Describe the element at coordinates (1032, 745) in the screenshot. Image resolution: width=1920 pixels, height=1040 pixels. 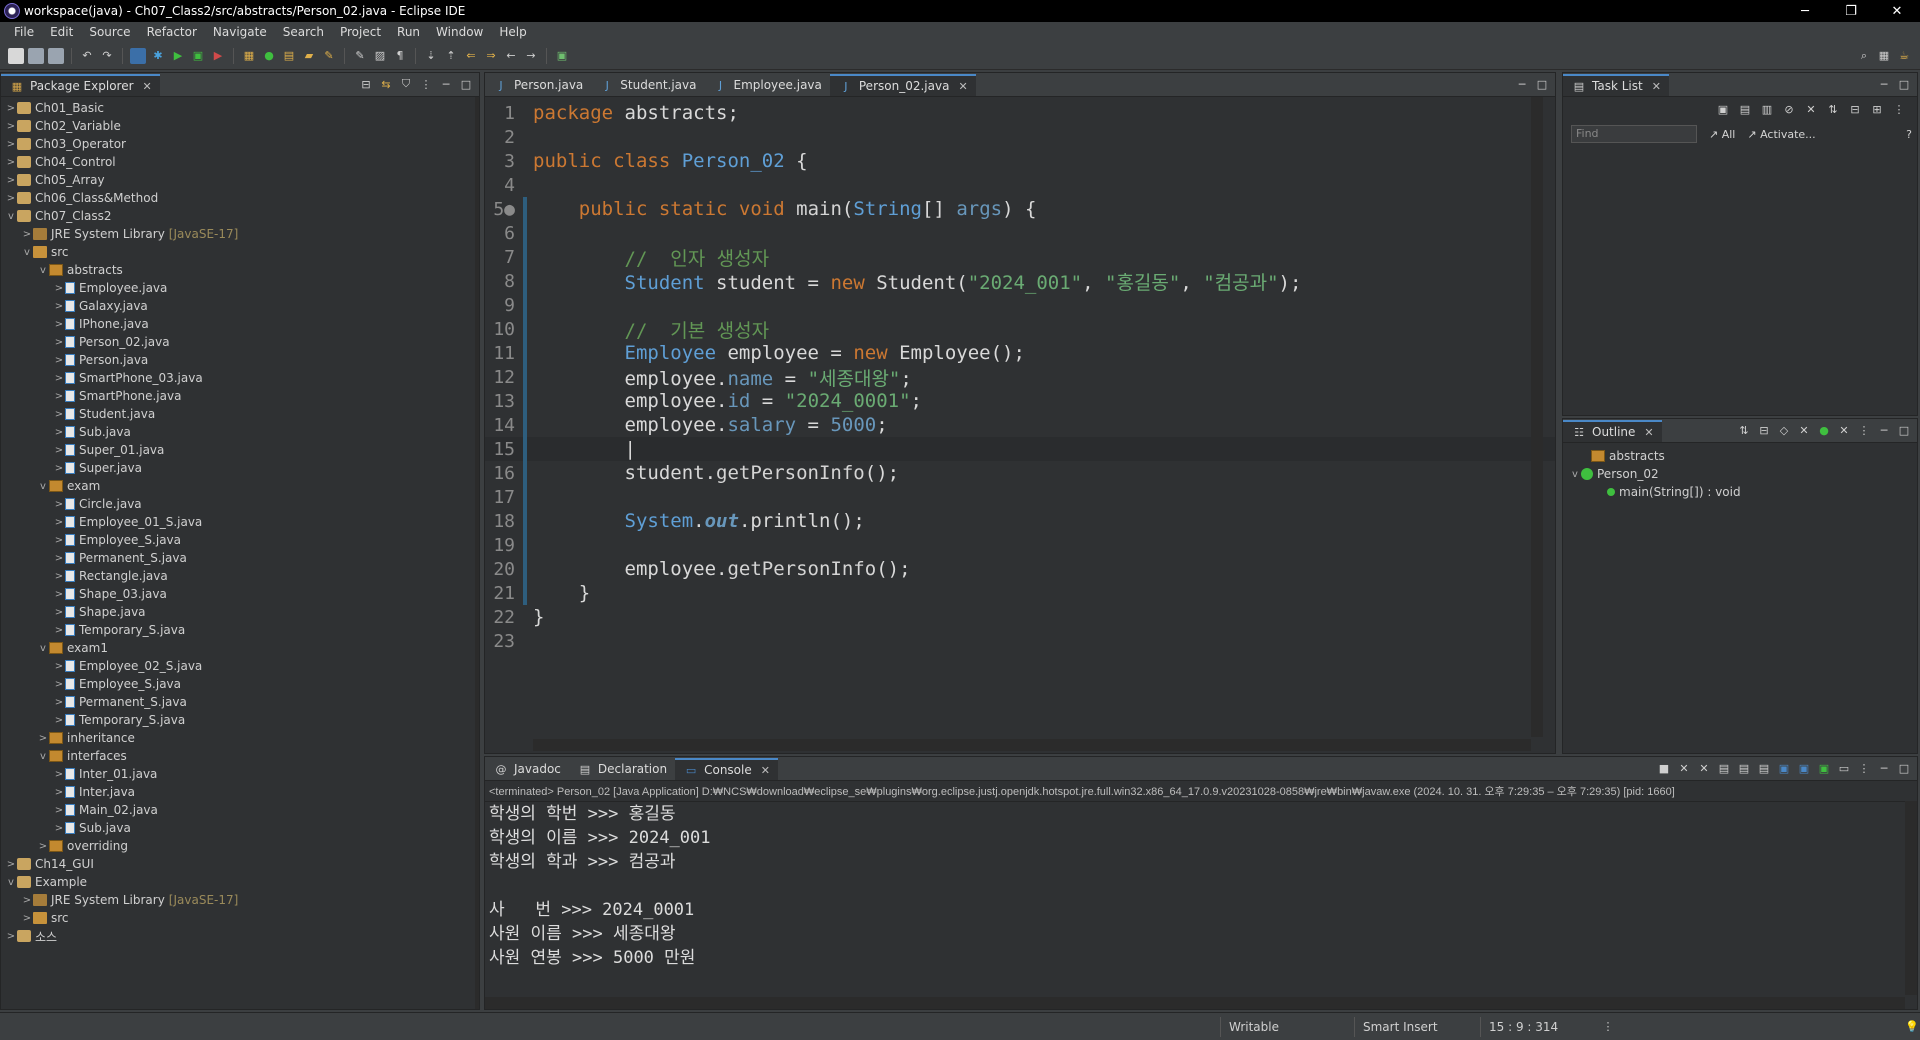
I see `editor-horizontal-scrollbar` at that location.